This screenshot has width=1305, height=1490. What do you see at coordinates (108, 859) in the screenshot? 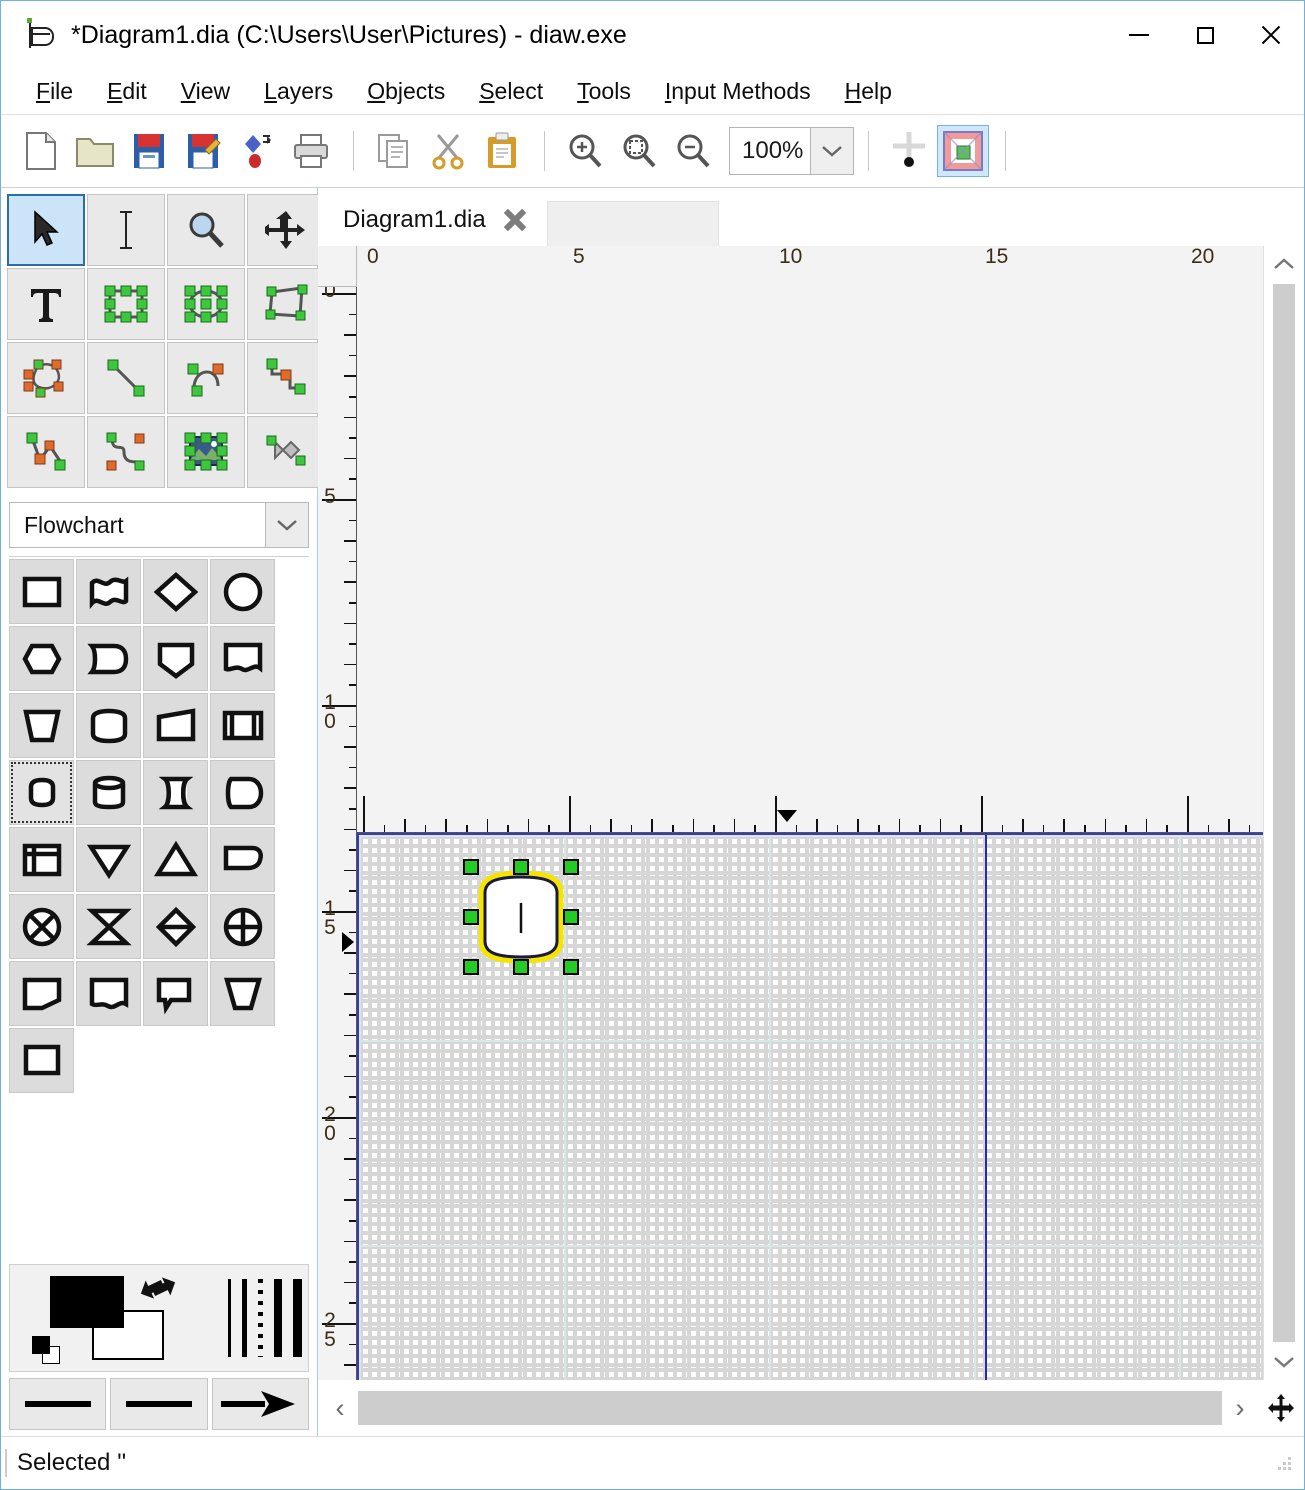
I see `flowchart-merge` at bounding box center [108, 859].